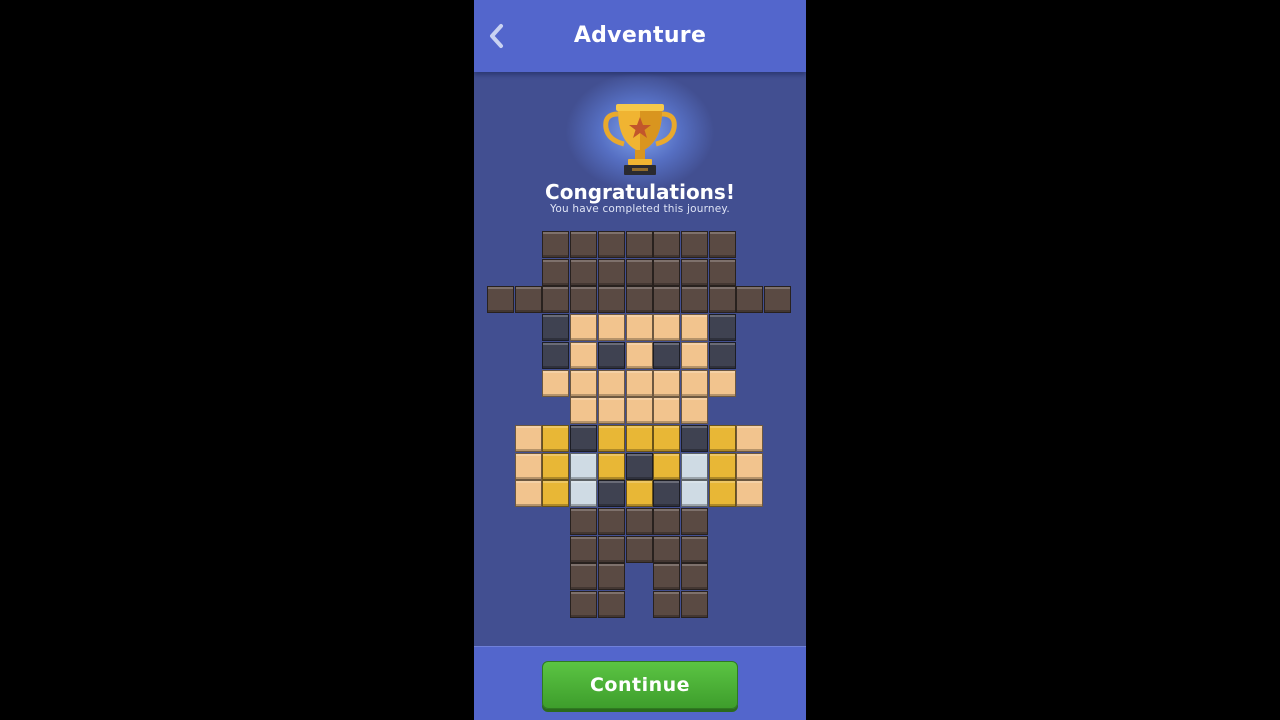  I want to click on trophy-icon, so click(640, 139).